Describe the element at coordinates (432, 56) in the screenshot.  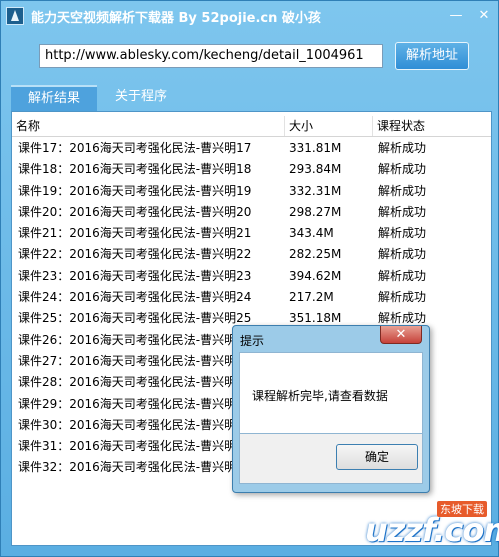
I see `parse-address-button: 解析地址` at that location.